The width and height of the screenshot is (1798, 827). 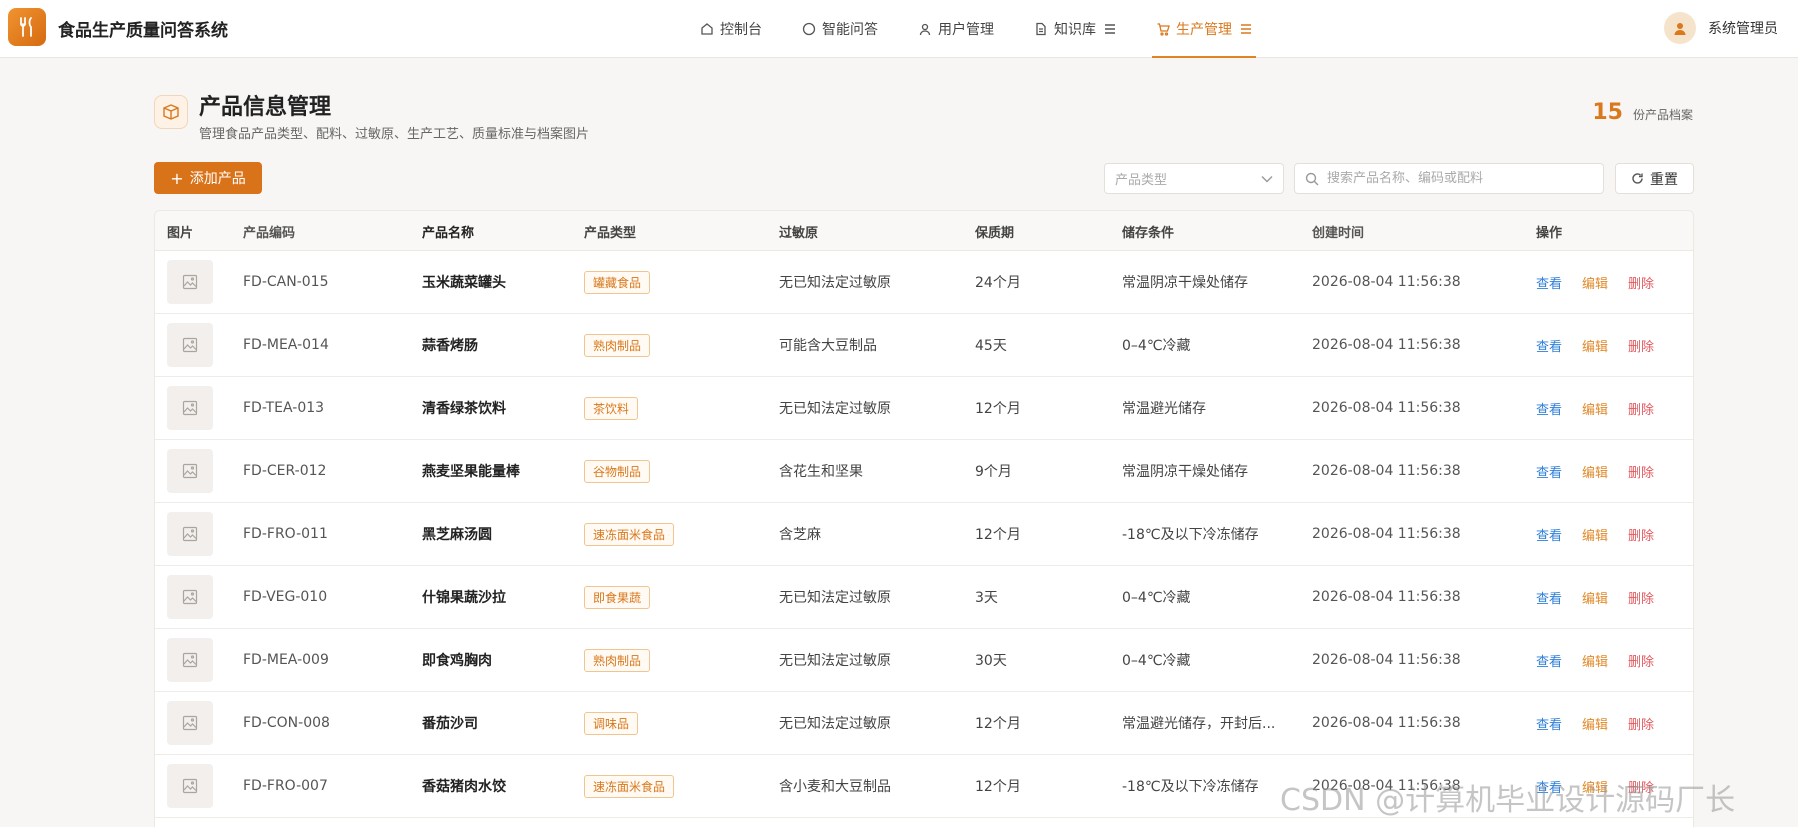 I want to click on allergen: 含芝麻, so click(x=800, y=535).